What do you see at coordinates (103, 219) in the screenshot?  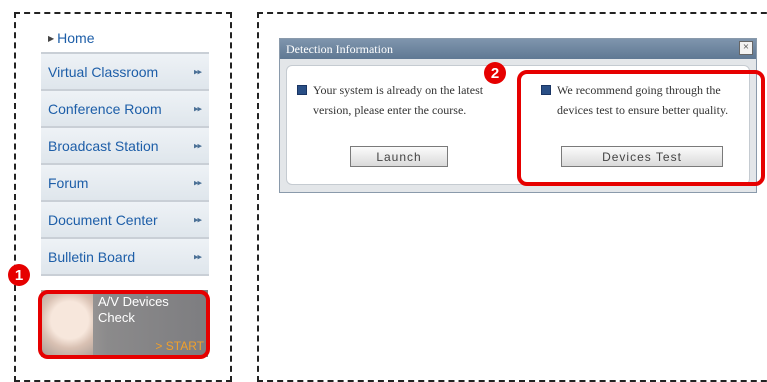 I see `sidebar-item-label: Document Center` at bounding box center [103, 219].